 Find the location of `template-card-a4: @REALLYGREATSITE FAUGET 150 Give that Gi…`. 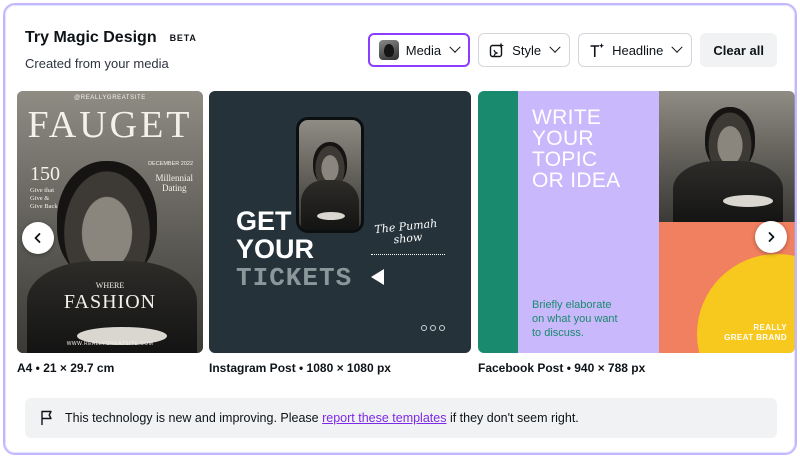

template-card-a4: @REALLYGREATSITE FAUGET 150 Give that Gi… is located at coordinates (110, 222).